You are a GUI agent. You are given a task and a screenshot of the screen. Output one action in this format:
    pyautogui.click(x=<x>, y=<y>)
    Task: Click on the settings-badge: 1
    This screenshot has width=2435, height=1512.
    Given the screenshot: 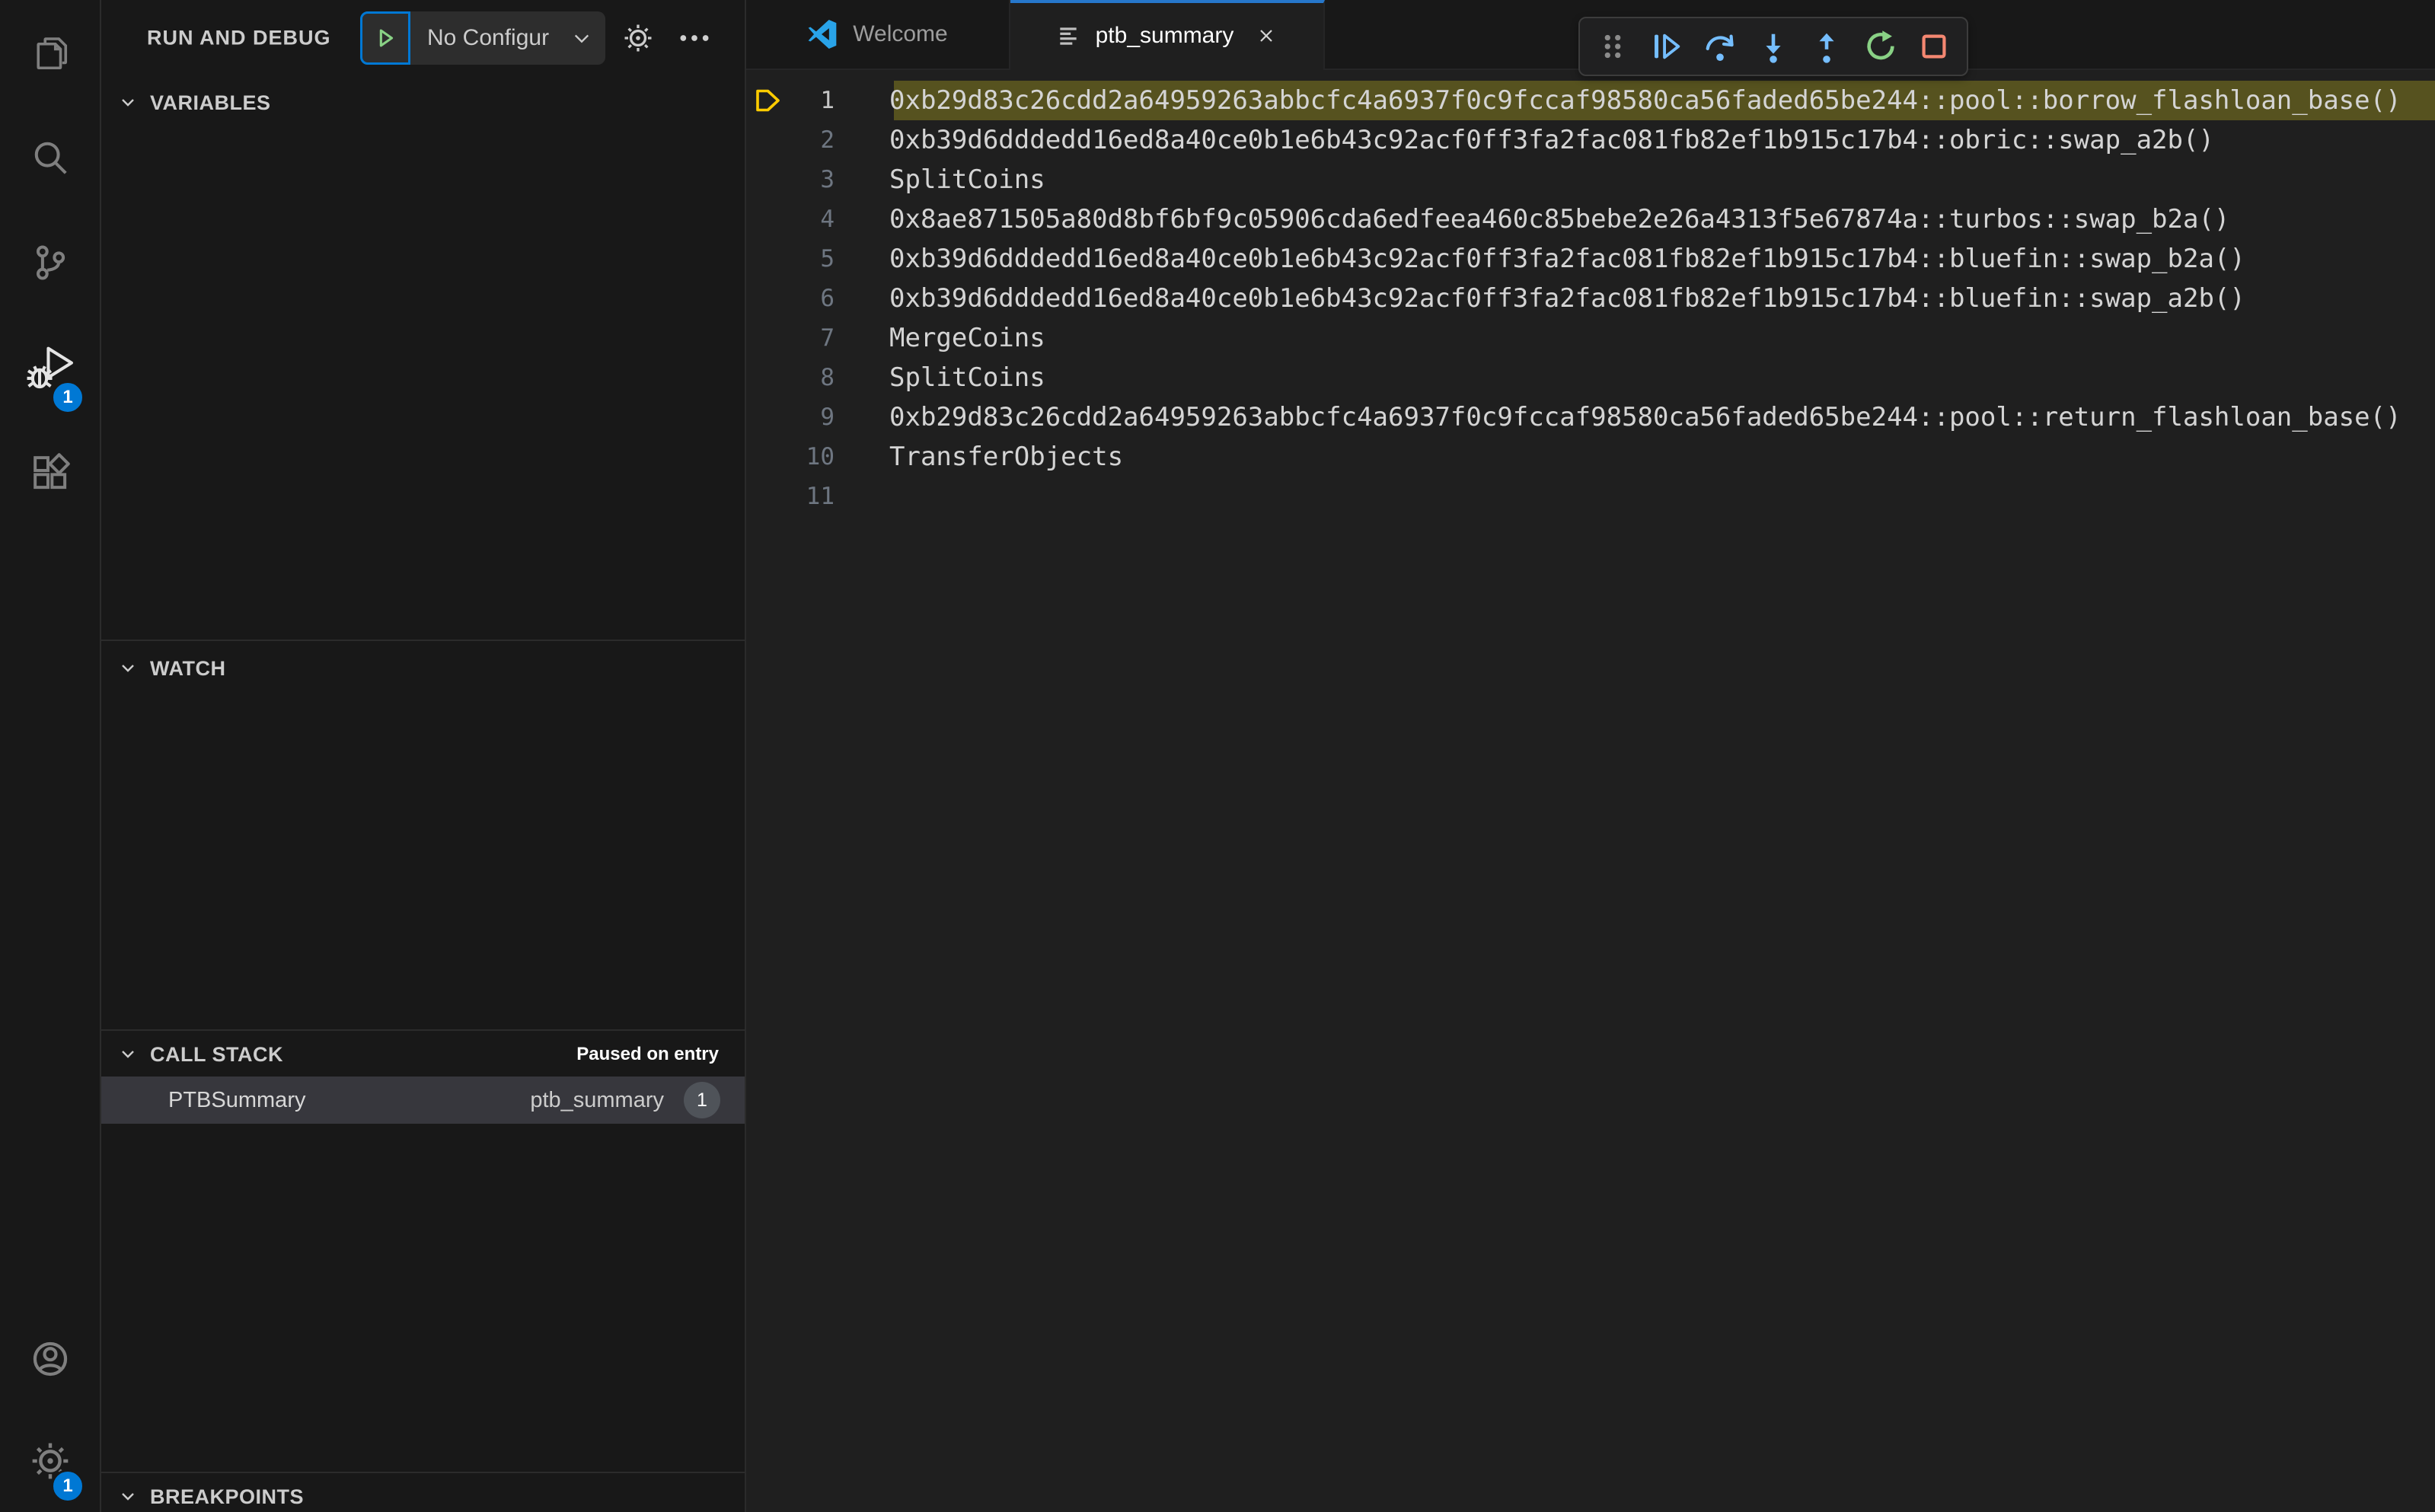 What is the action you would take?
    pyautogui.click(x=68, y=1486)
    